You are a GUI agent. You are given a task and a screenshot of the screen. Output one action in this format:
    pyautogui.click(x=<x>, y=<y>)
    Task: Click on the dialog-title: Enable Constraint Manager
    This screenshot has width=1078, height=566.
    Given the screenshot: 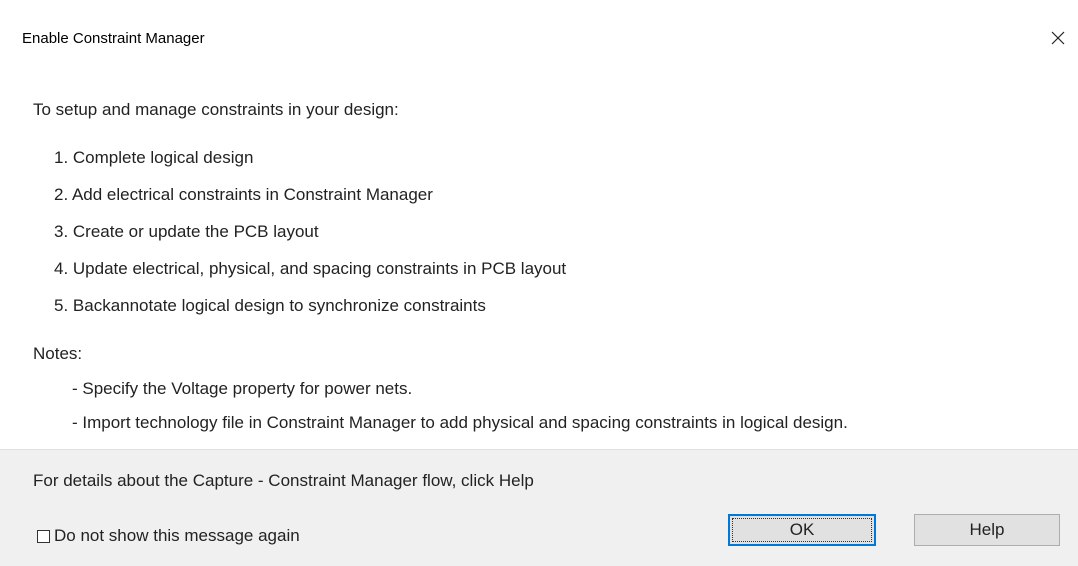 What is the action you would take?
    pyautogui.click(x=113, y=38)
    